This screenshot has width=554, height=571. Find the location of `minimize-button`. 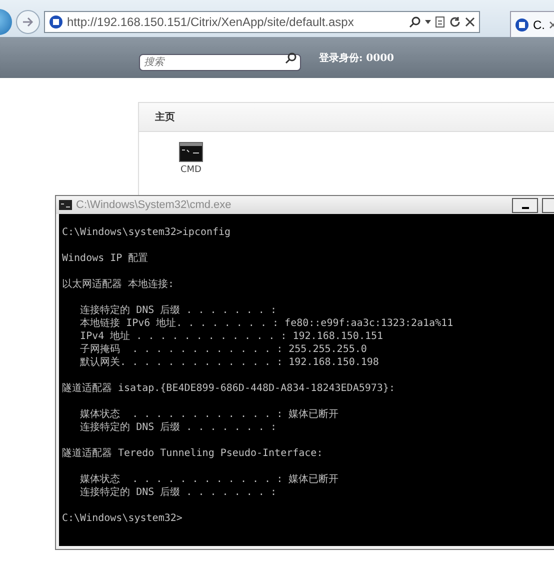

minimize-button is located at coordinates (525, 205).